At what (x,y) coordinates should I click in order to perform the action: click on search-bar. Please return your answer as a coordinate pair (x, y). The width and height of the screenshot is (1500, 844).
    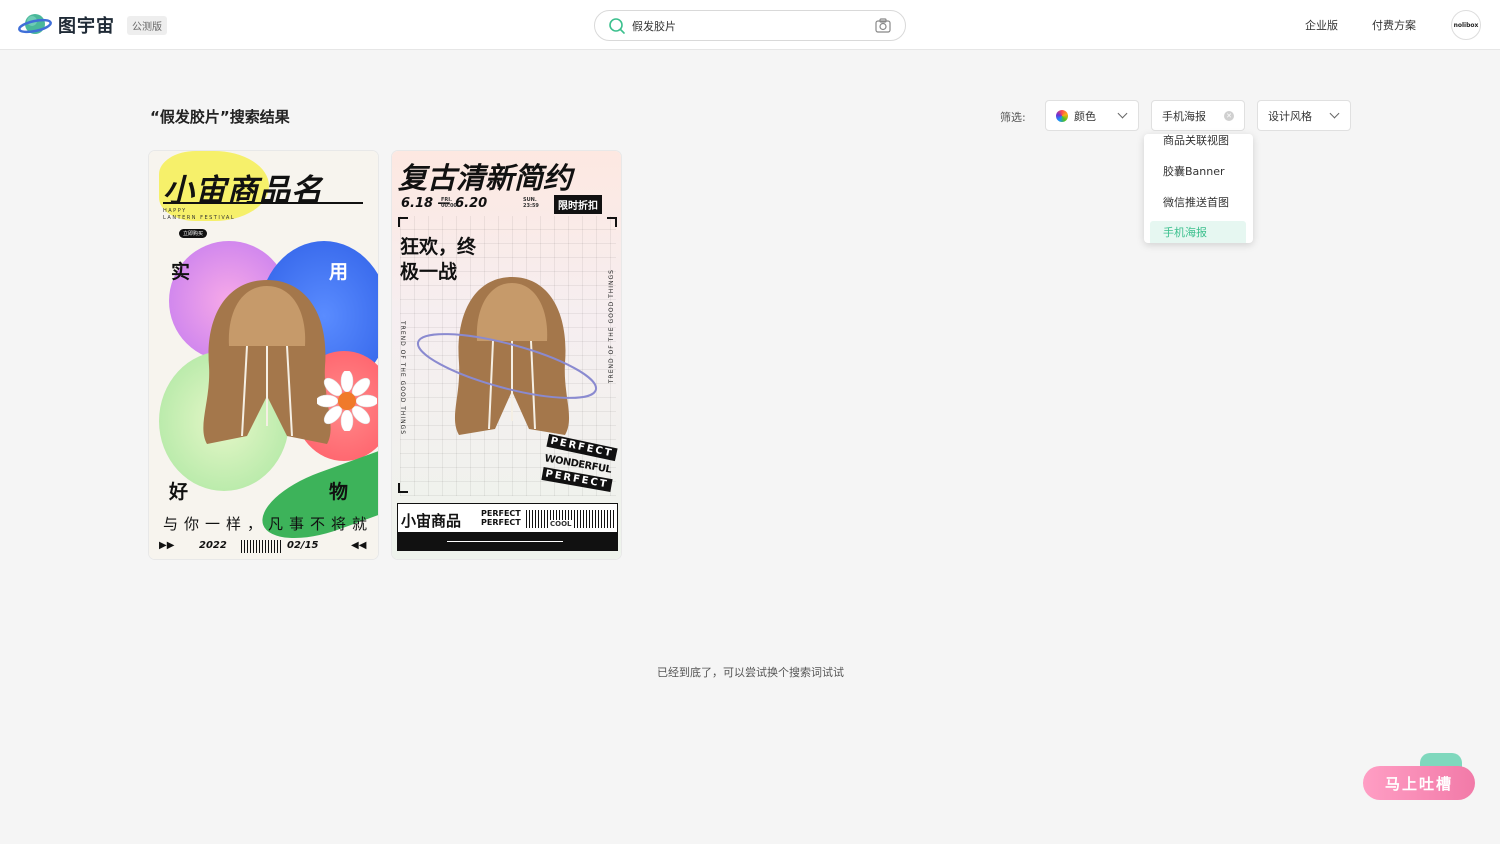
    Looking at the image, I should click on (750, 25).